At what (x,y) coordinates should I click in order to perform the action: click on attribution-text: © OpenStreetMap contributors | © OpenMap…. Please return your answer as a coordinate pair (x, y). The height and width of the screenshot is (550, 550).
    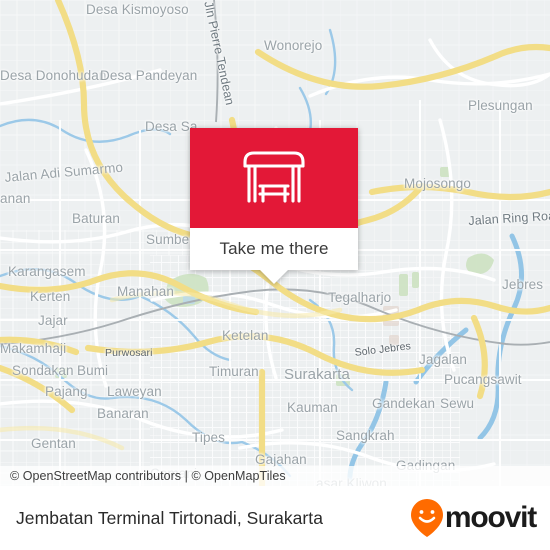
    Looking at the image, I should click on (148, 476).